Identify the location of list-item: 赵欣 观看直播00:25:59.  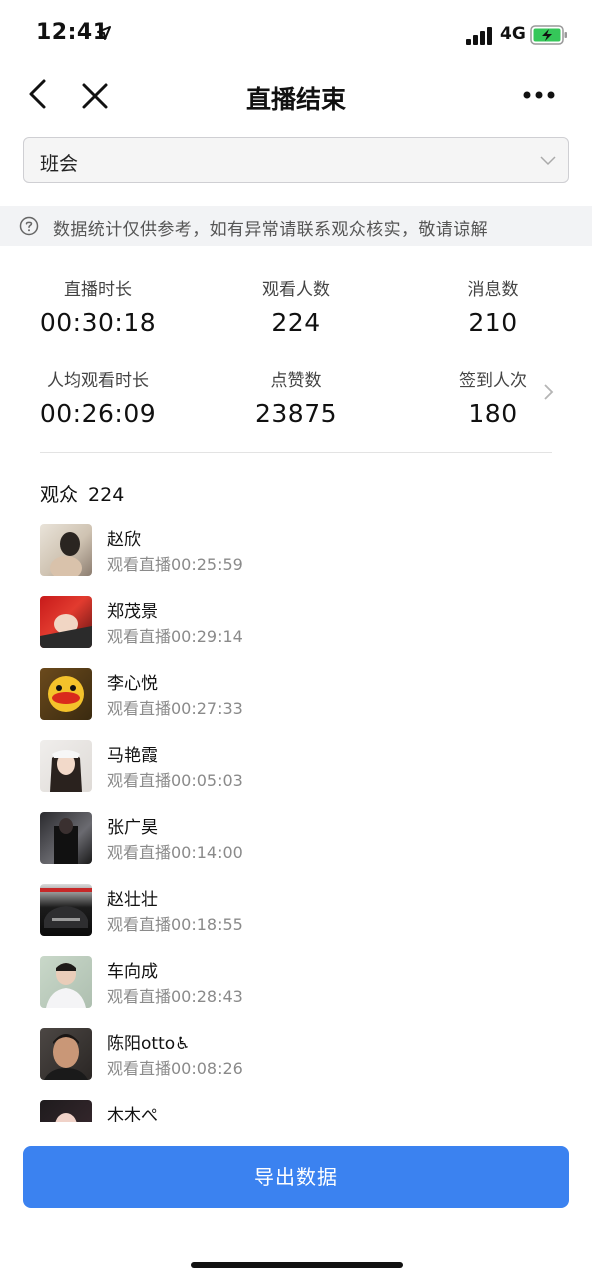
(300, 552).